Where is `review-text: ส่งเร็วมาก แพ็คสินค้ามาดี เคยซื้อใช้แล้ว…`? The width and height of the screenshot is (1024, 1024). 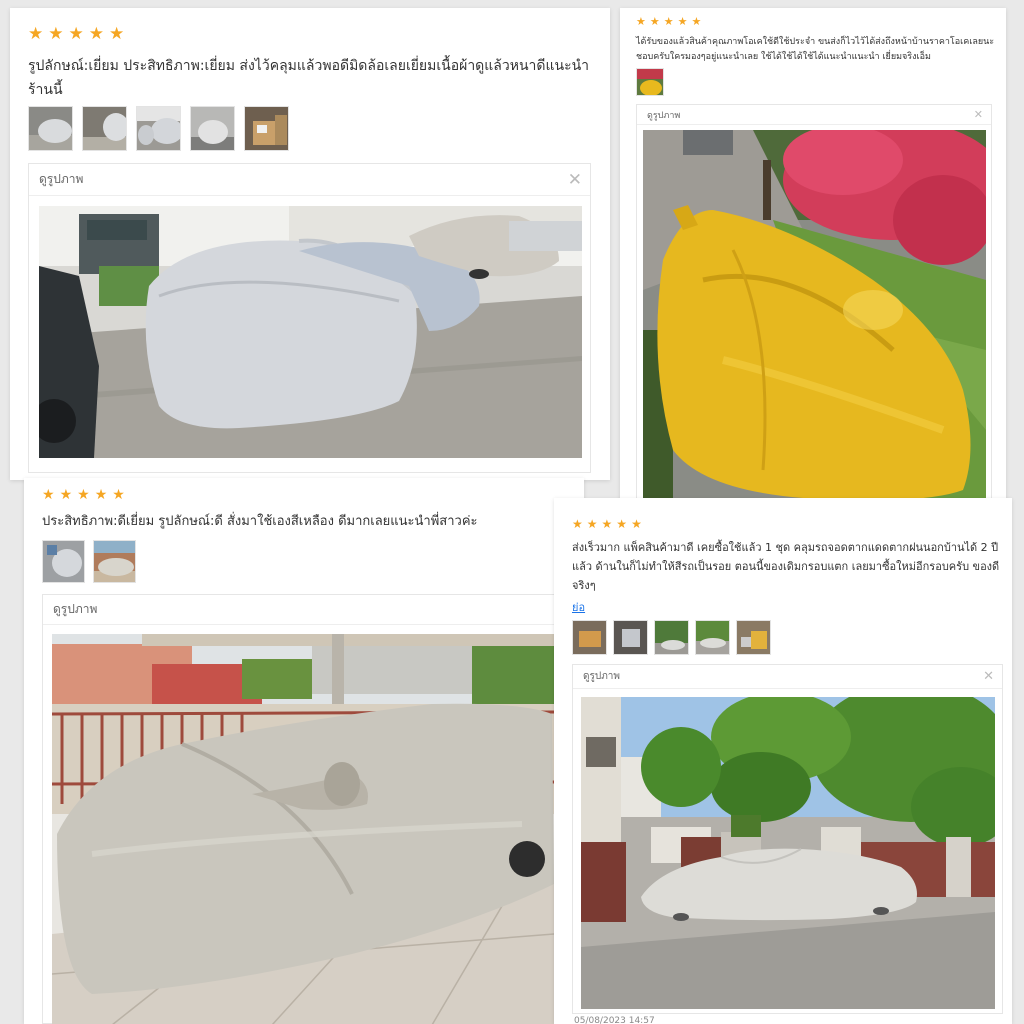
review-text: ส่งเร็วมาก แพ็คสินค้ามาดี เคยซื้อใช้แล้ว… is located at coordinates (786, 566).